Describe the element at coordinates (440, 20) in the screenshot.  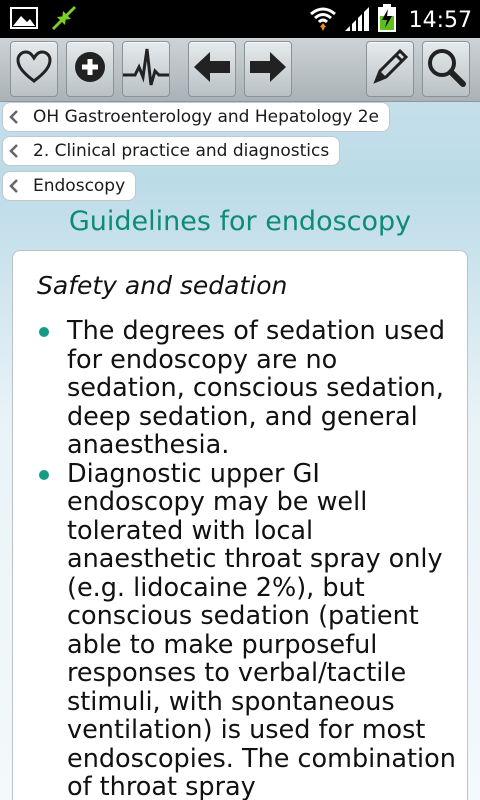
I see `status-clock: 14:57` at that location.